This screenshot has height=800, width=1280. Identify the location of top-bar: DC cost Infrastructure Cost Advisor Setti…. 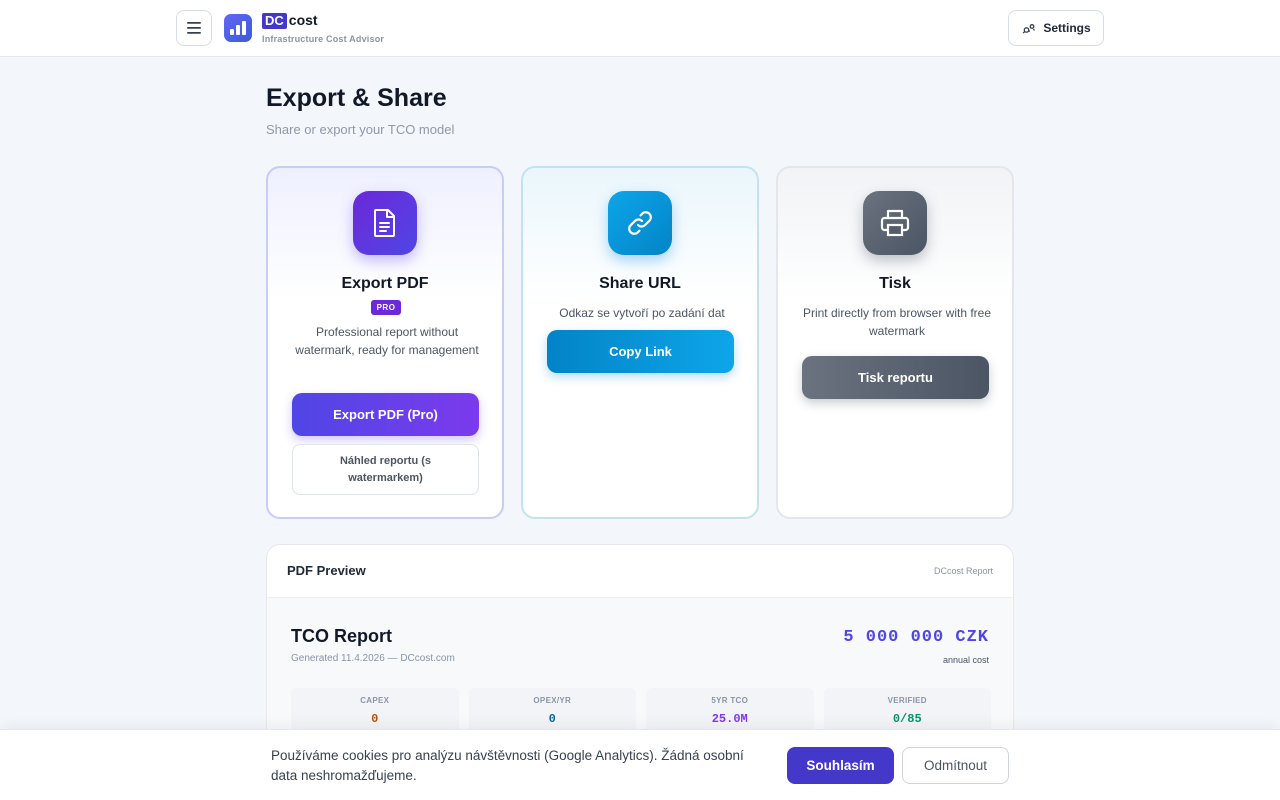
(640, 28).